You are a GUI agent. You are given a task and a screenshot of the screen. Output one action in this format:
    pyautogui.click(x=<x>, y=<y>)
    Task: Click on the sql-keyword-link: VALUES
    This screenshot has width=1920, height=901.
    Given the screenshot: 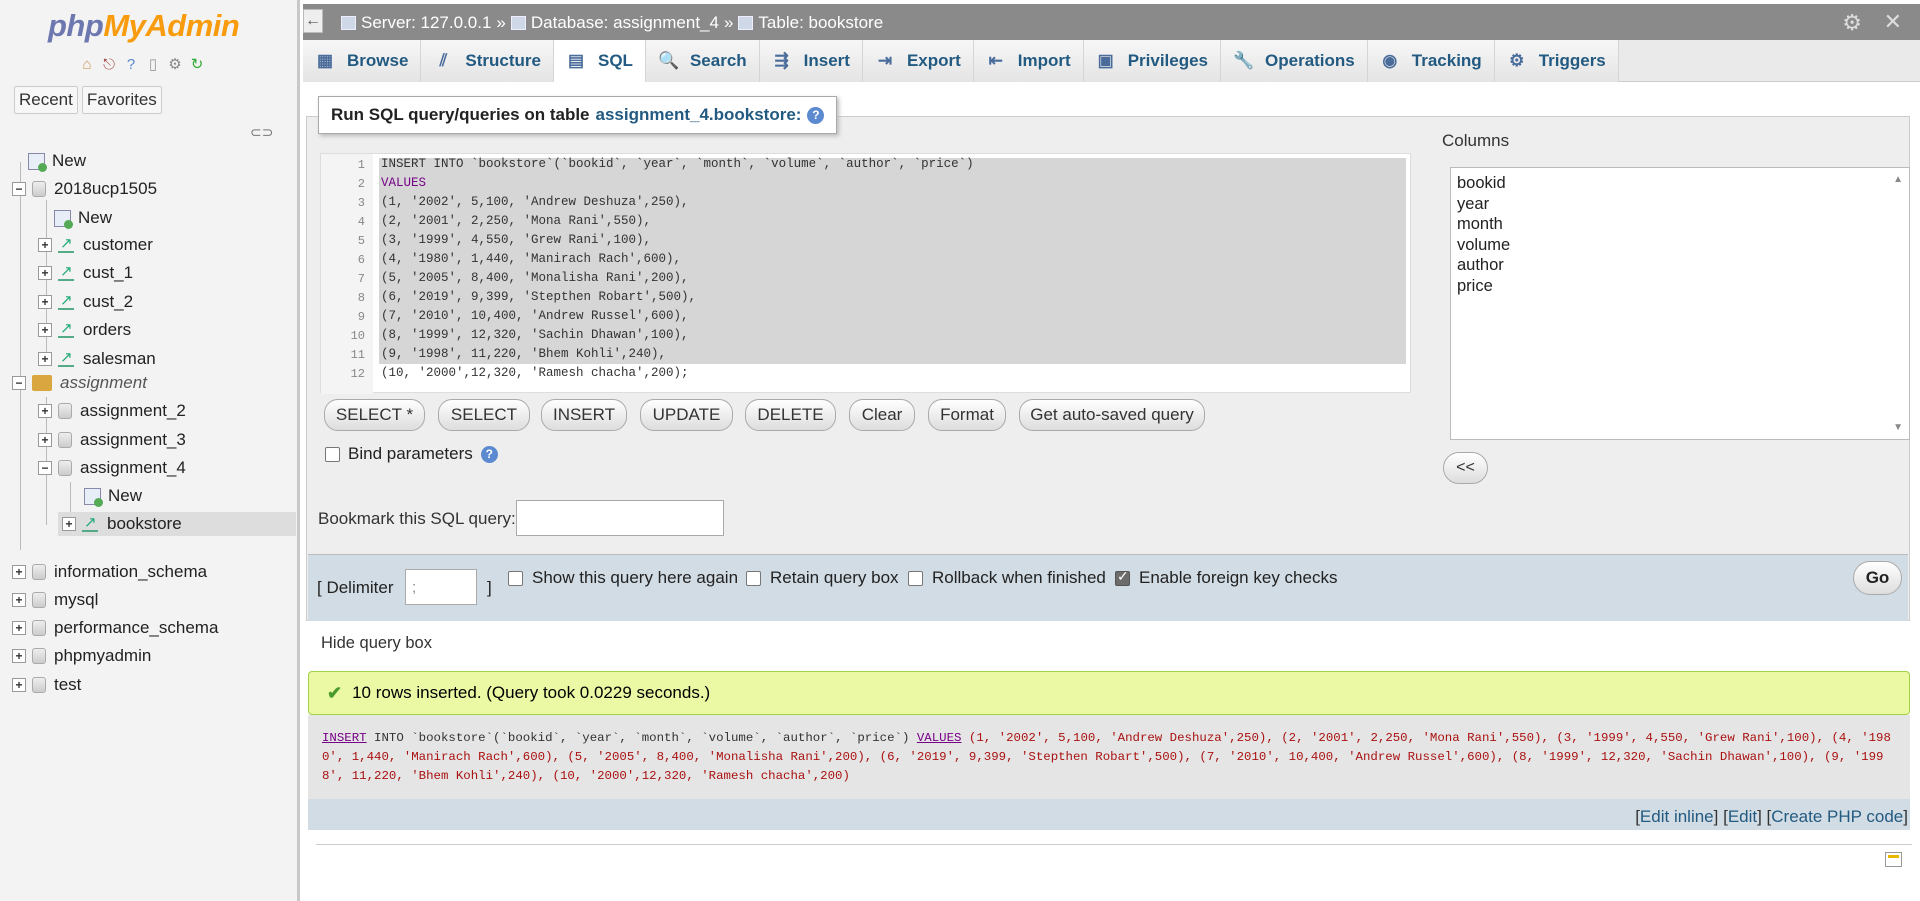 What is the action you would take?
    pyautogui.click(x=939, y=738)
    